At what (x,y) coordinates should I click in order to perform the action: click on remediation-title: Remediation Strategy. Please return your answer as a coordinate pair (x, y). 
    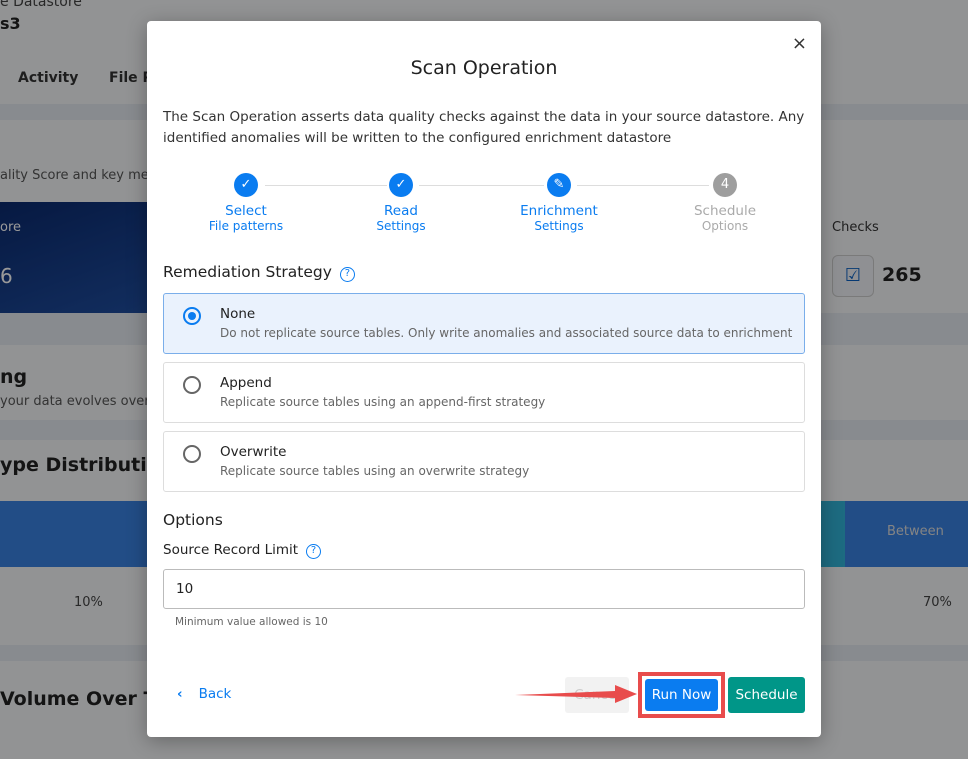
    Looking at the image, I should click on (247, 272).